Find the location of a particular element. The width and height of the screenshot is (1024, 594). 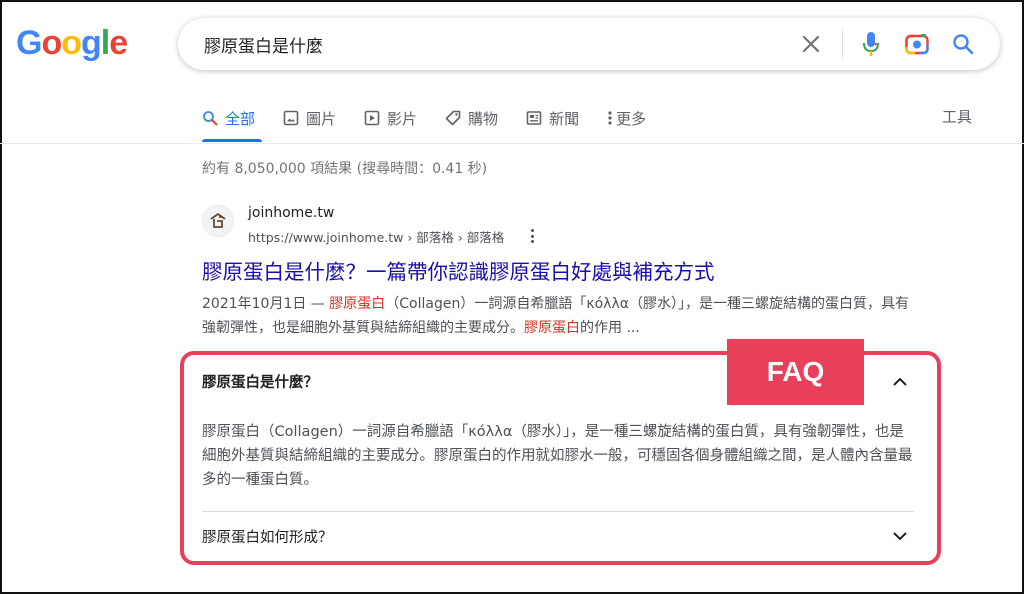

search-box: 膠原蛋白是什麼 is located at coordinates (589, 44).